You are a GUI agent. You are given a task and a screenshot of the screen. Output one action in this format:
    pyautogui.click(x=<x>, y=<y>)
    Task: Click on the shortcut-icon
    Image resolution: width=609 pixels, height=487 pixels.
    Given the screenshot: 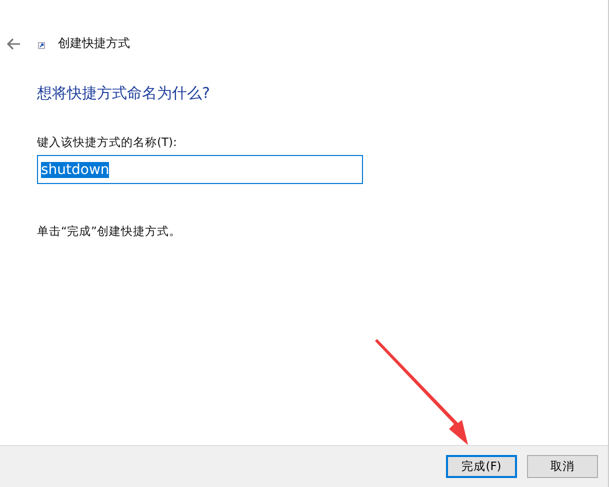 What is the action you would take?
    pyautogui.click(x=41, y=45)
    